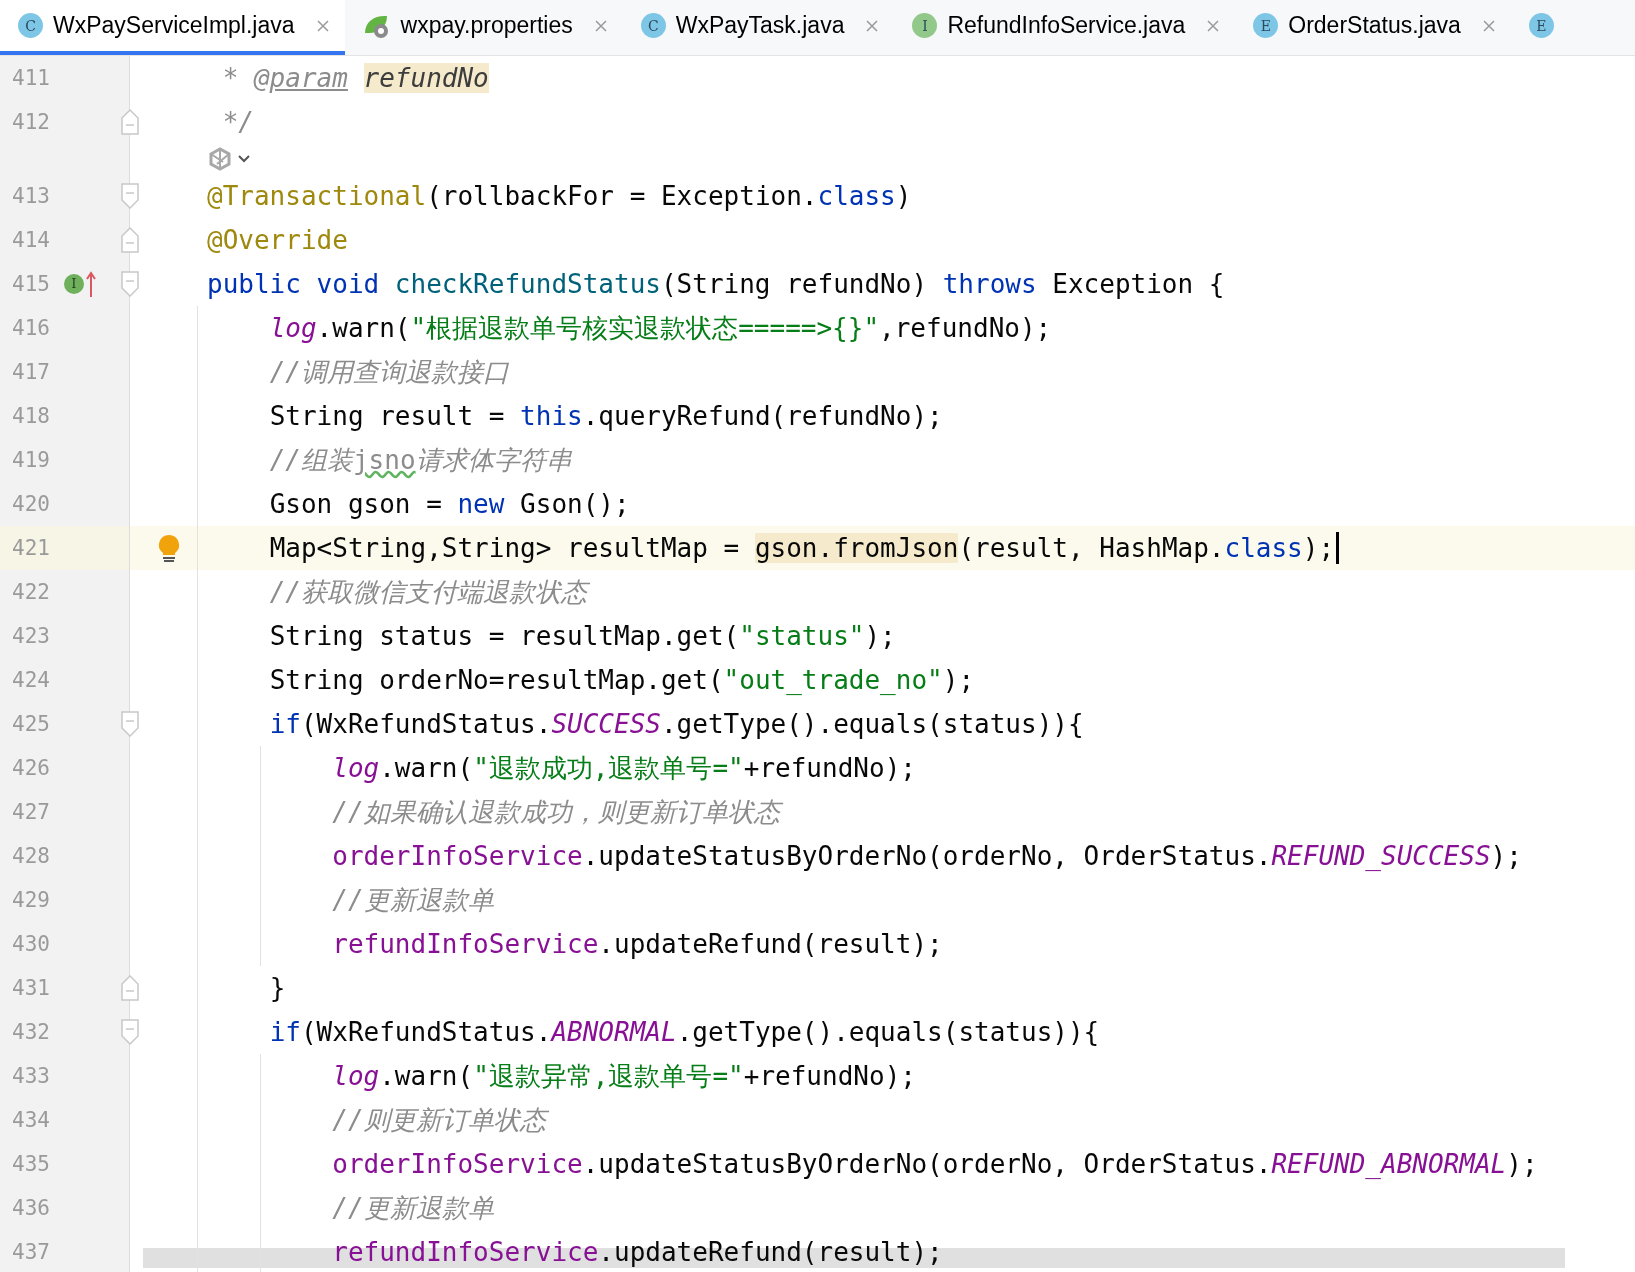 Image resolution: width=1635 pixels, height=1272 pixels. I want to click on line-number: 432, so click(31, 1032).